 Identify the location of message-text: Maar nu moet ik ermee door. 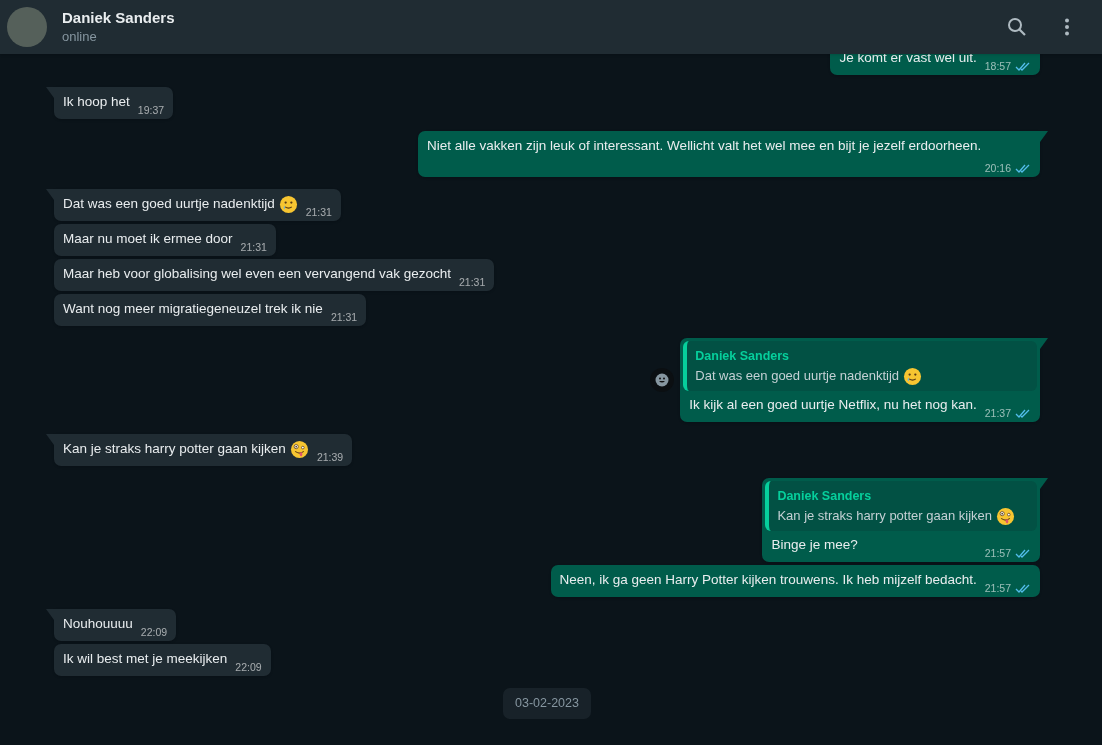
(148, 239).